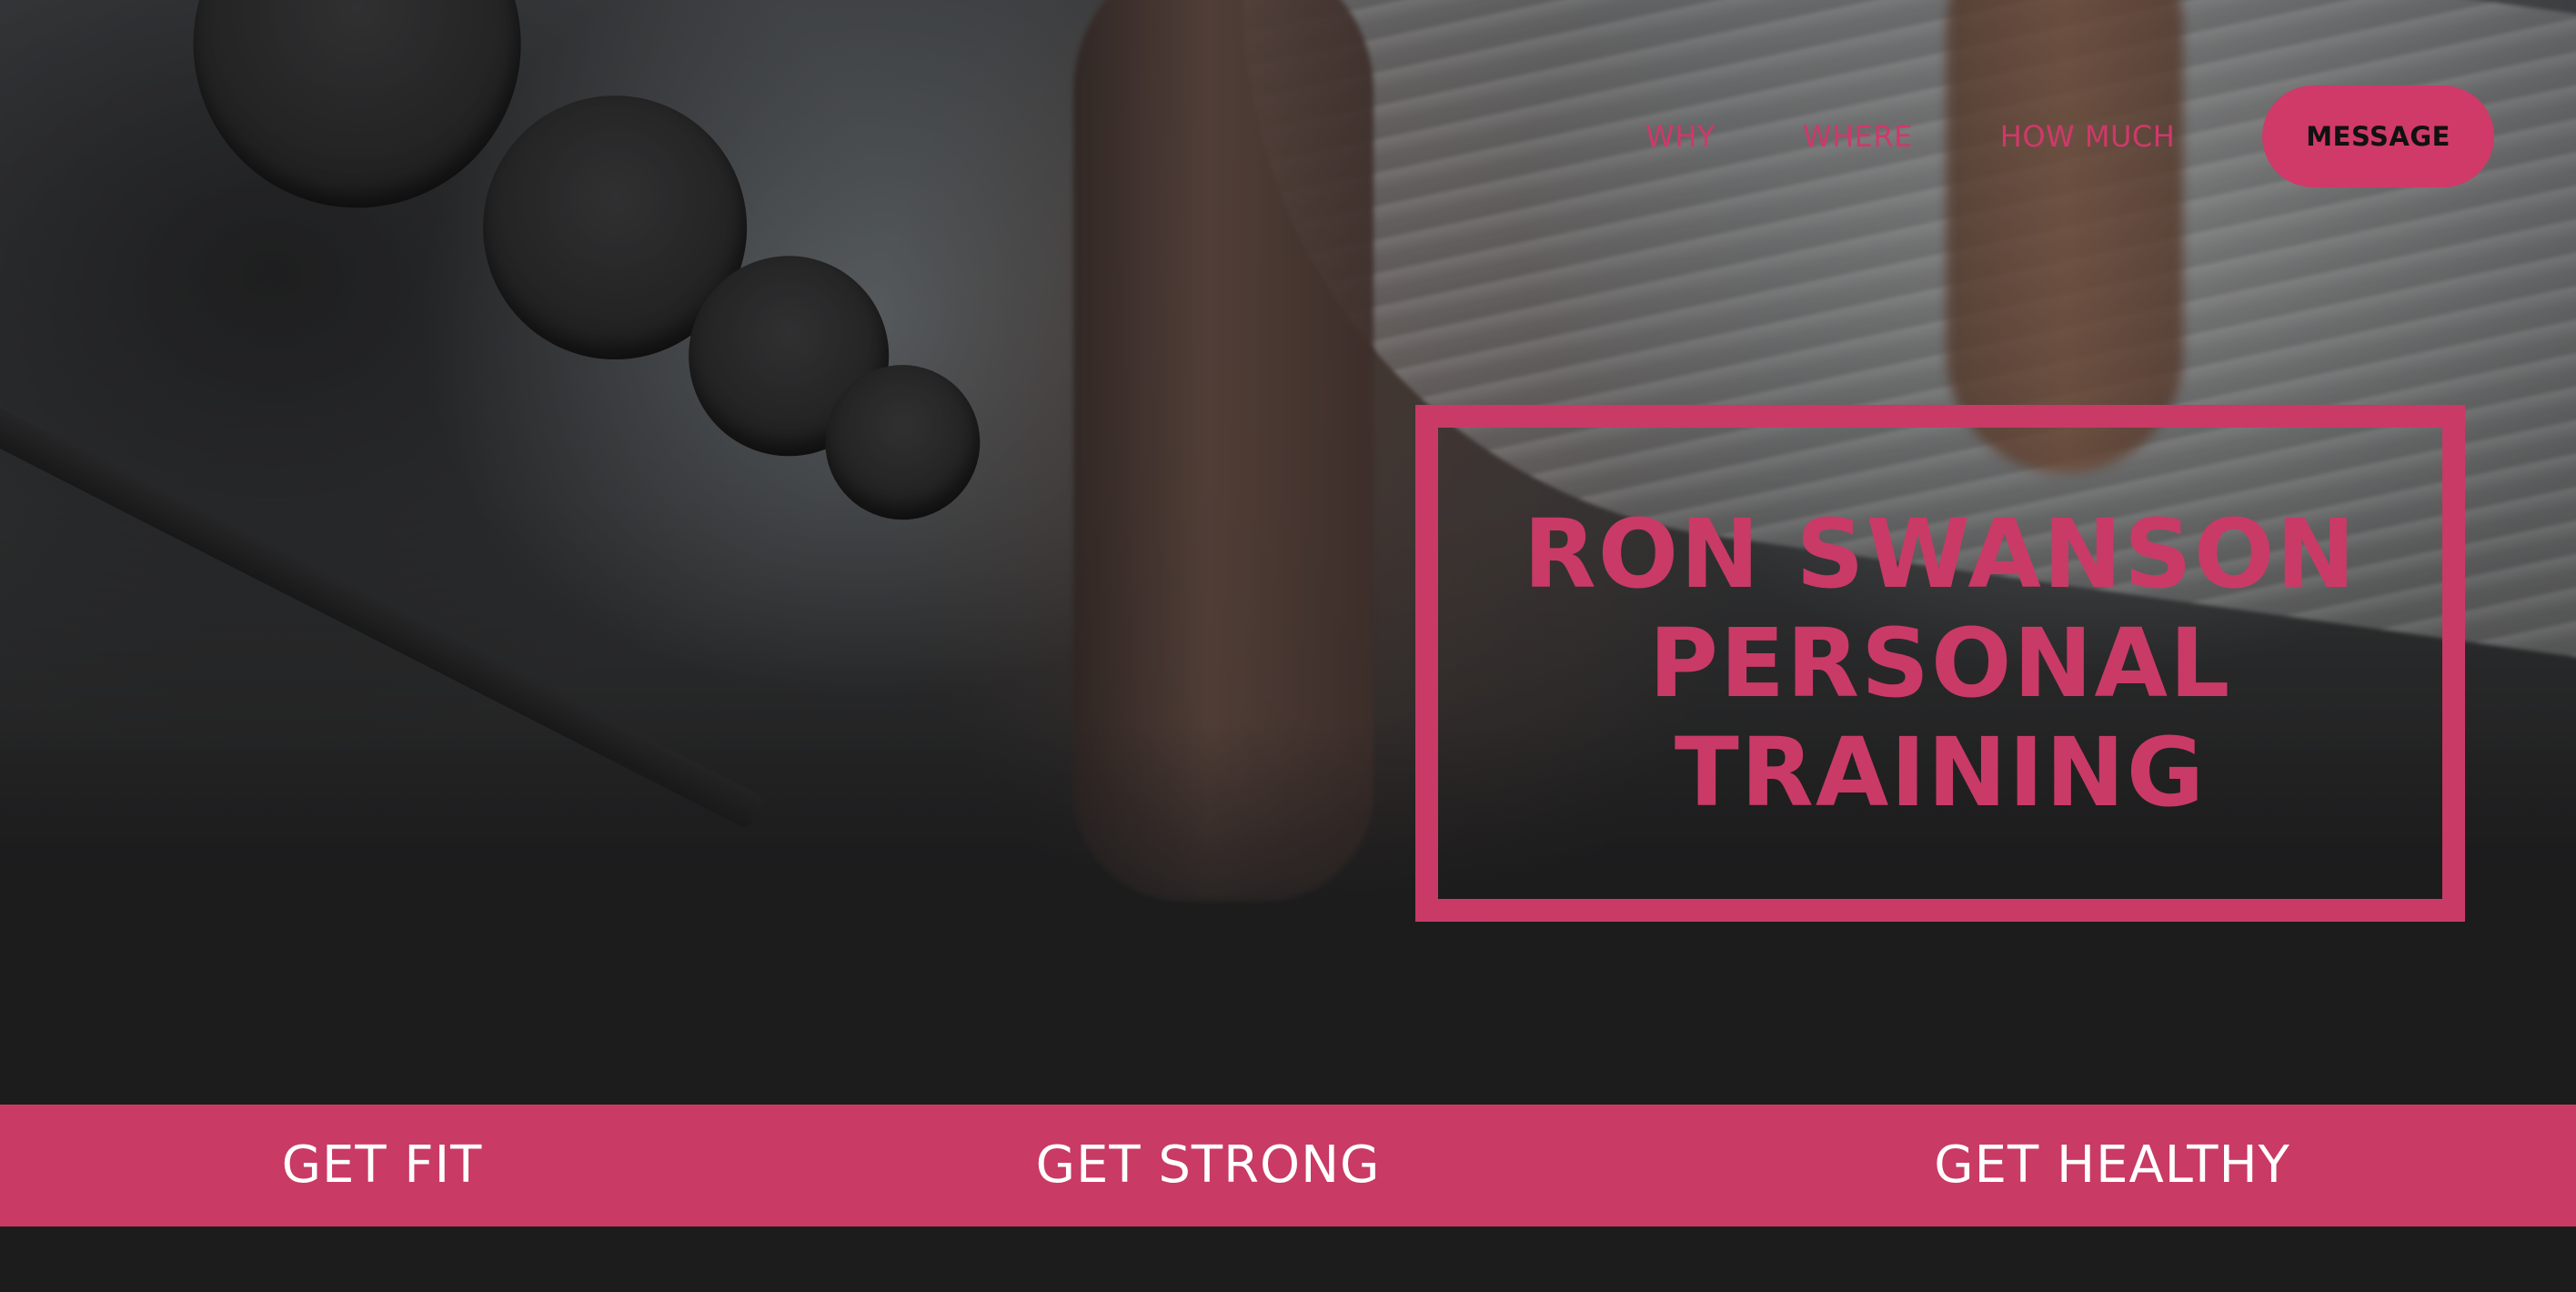 The height and width of the screenshot is (1292, 2576). I want to click on hero-title-line-2: PERSONAL, so click(1940, 664).